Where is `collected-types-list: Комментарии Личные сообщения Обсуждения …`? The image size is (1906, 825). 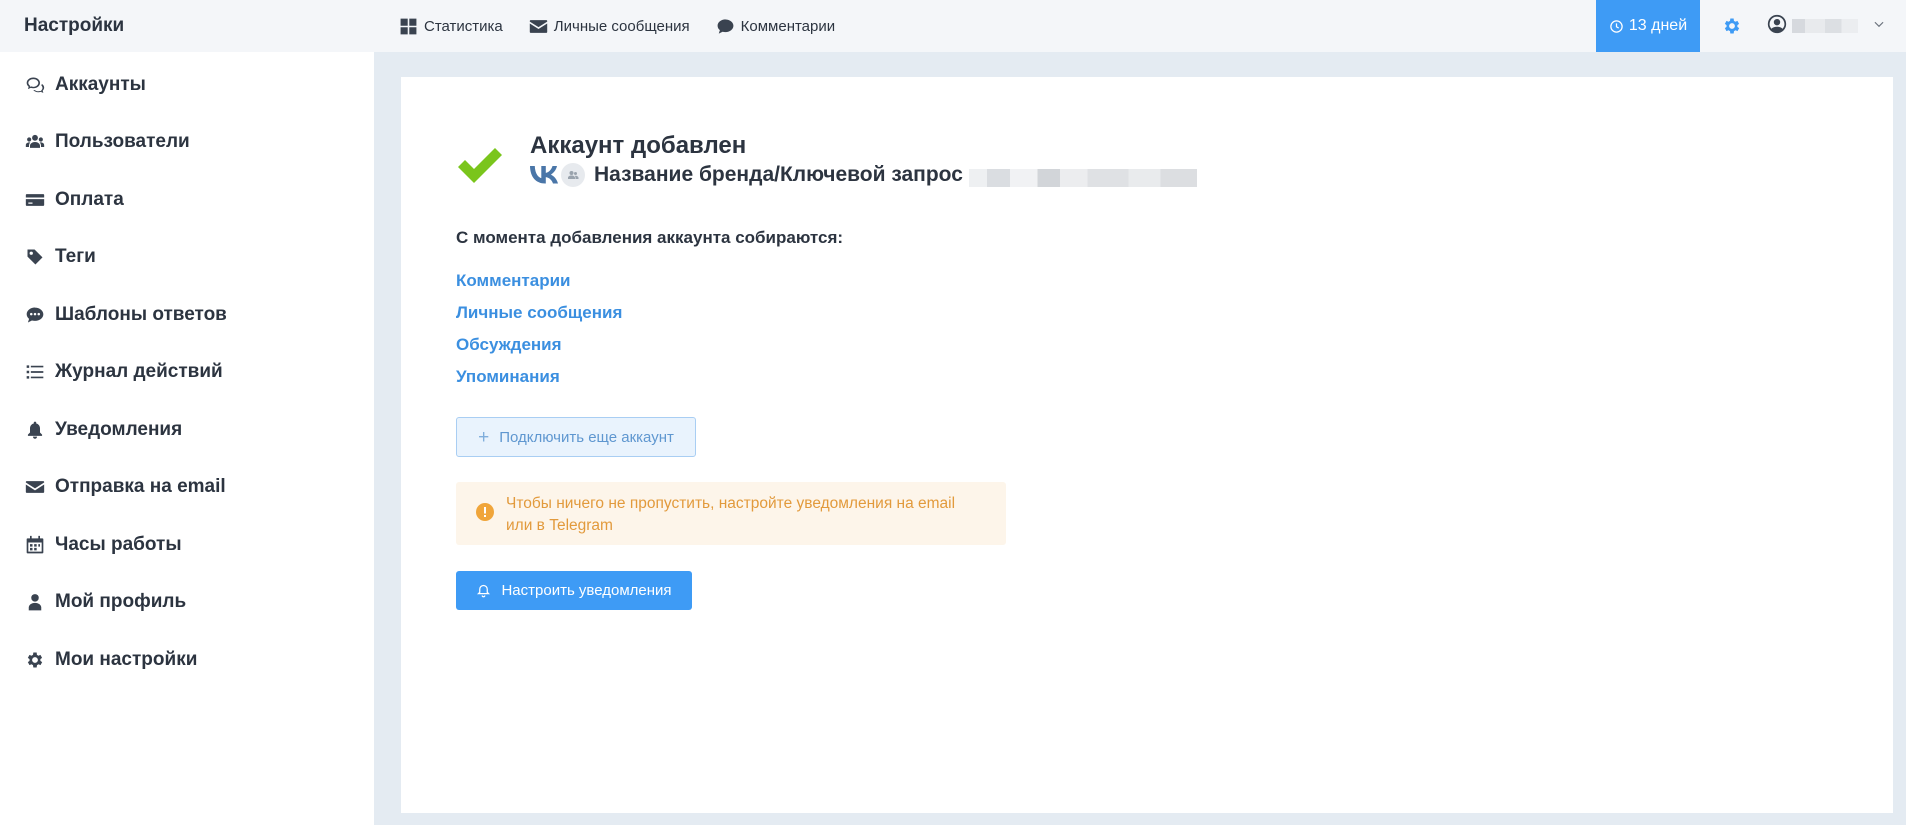 collected-types-list: Комментарии Личные сообщения Обсуждения … is located at coordinates (539, 335).